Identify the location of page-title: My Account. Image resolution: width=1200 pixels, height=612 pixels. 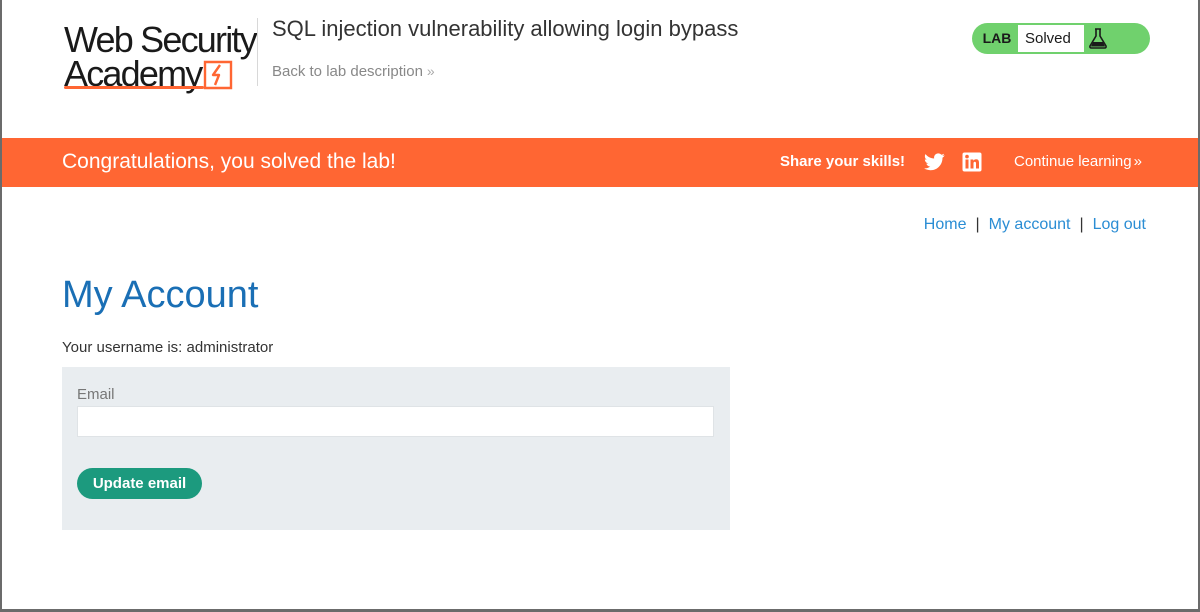
(160, 295).